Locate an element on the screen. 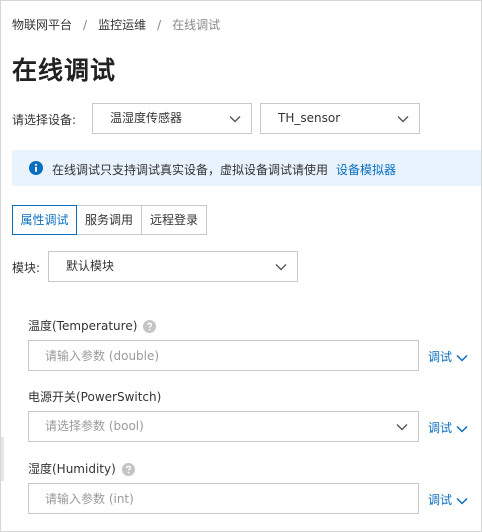  info-icon is located at coordinates (36, 168).